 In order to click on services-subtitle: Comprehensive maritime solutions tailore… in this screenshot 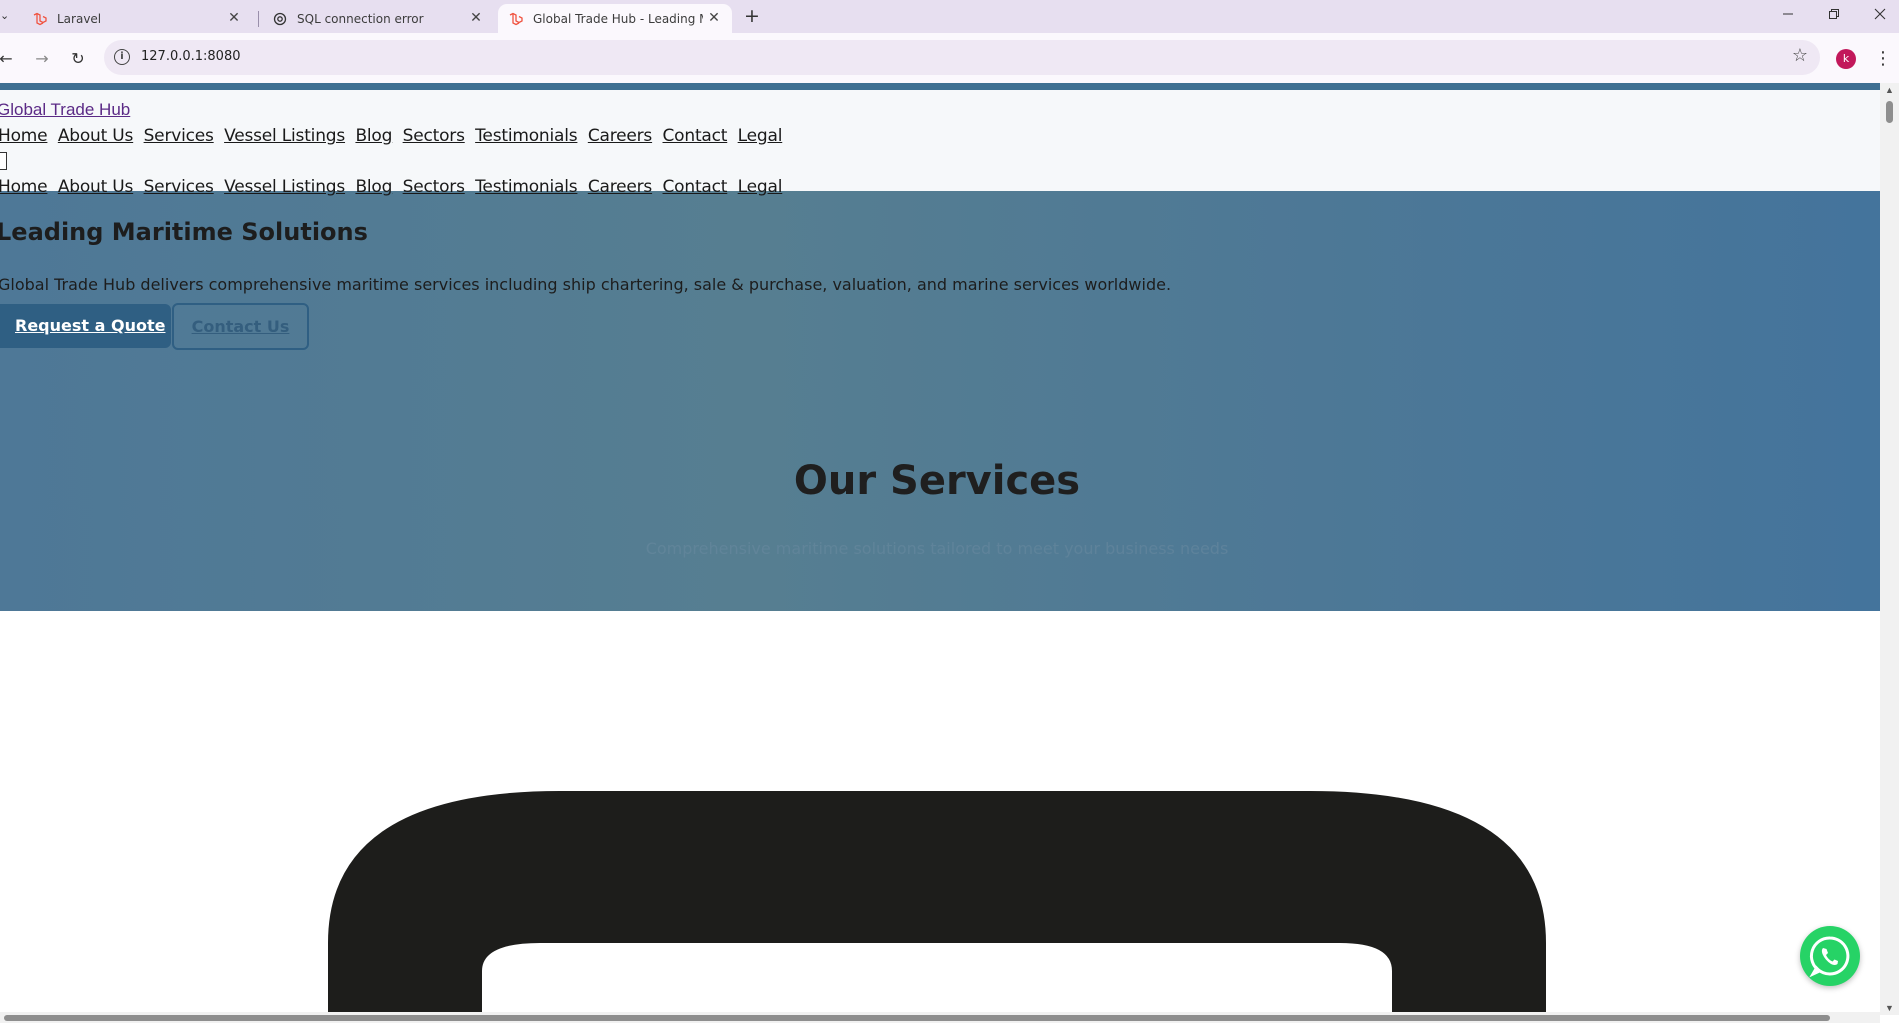, I will do `click(937, 548)`.